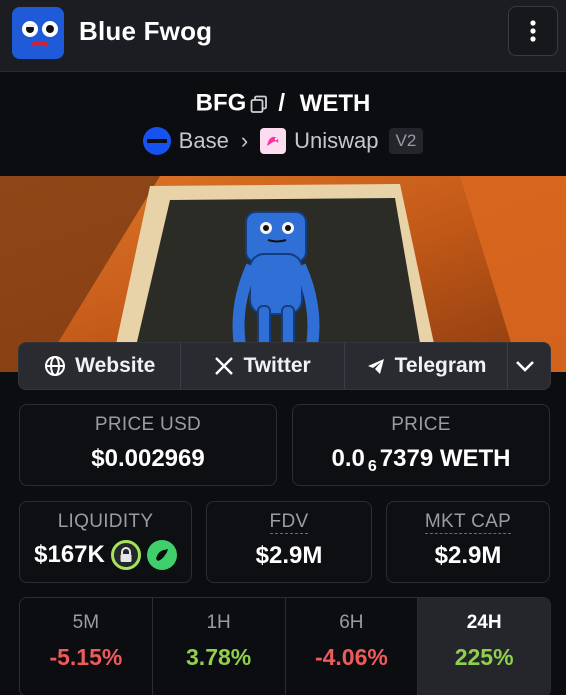 The width and height of the screenshot is (566, 695). What do you see at coordinates (156, 141) in the screenshot?
I see `base-chain-icon` at bounding box center [156, 141].